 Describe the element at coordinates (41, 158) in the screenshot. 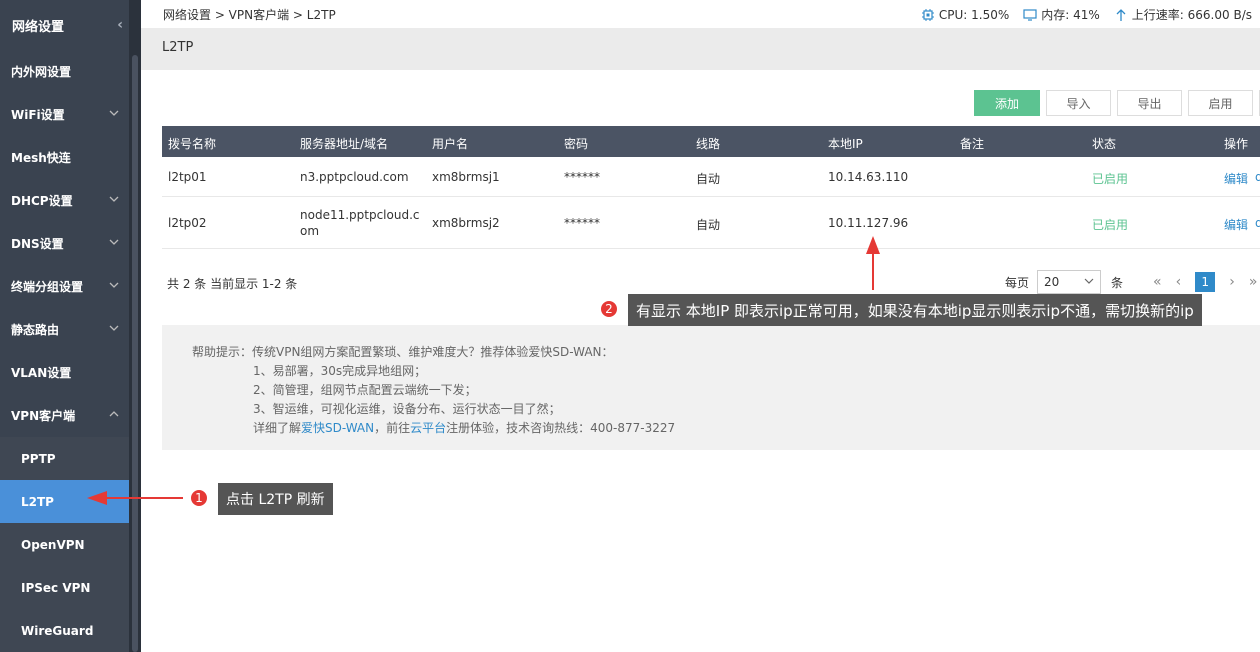

I see `sidebar-item-label: Mesh快连` at that location.